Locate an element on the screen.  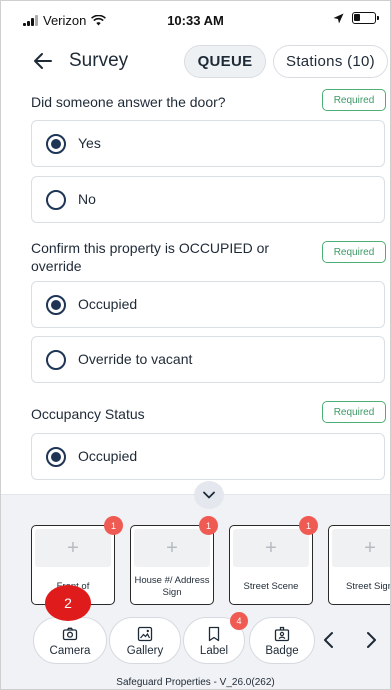
label-icon is located at coordinates (214, 634).